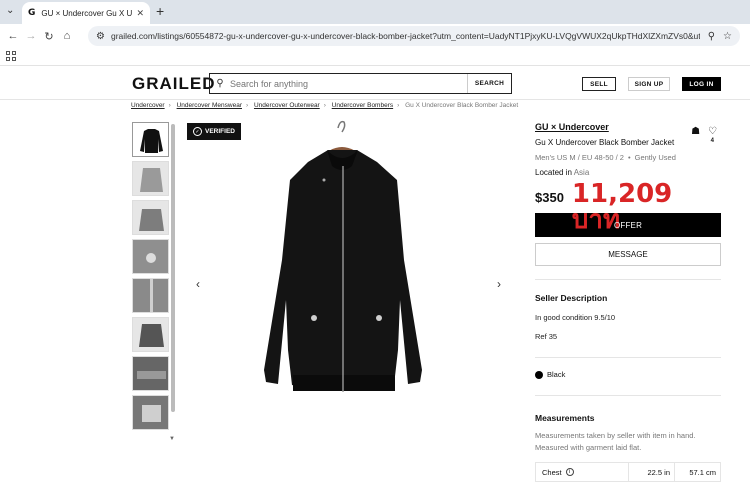  What do you see at coordinates (599, 84) in the screenshot?
I see `sell-button: SELL` at bounding box center [599, 84].